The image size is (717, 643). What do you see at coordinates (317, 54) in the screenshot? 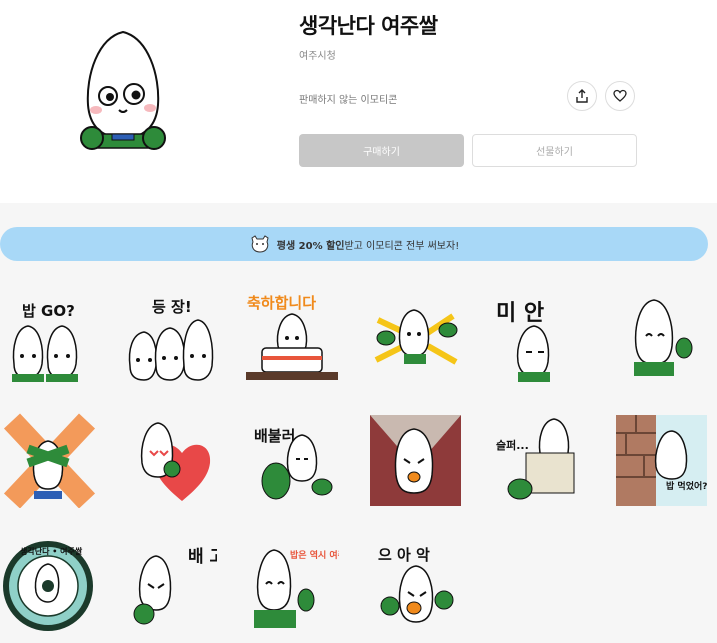
I see `author-link: 여주시청` at bounding box center [317, 54].